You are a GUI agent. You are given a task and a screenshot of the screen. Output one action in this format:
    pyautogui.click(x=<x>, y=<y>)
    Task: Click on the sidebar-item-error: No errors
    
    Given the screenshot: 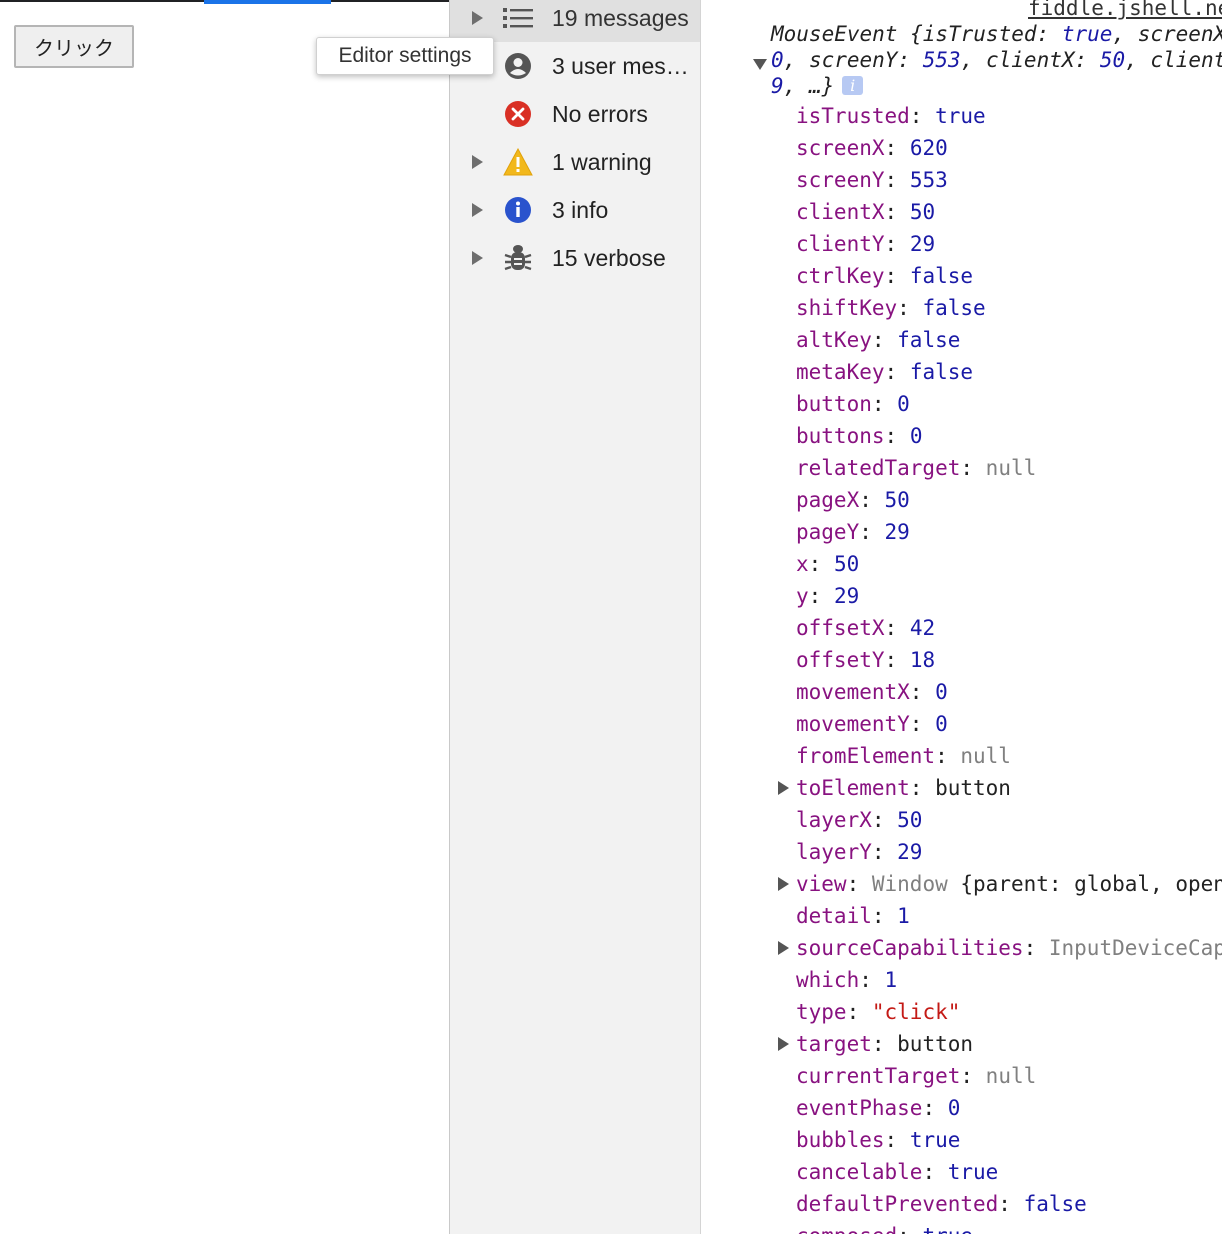 What is the action you would take?
    pyautogui.click(x=575, y=114)
    